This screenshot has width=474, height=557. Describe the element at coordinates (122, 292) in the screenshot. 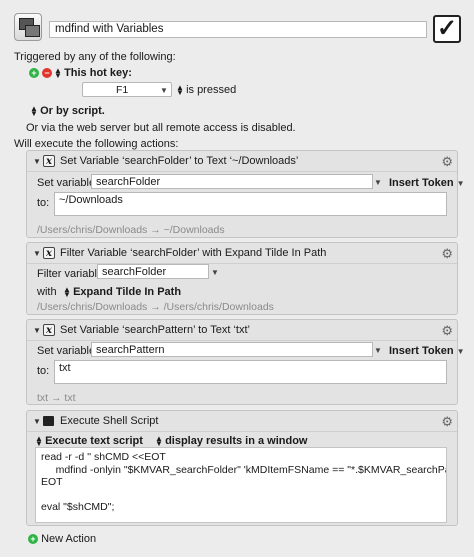

I see `filter-type-popup: ▲ ▼ Expand Tilde In Path` at that location.